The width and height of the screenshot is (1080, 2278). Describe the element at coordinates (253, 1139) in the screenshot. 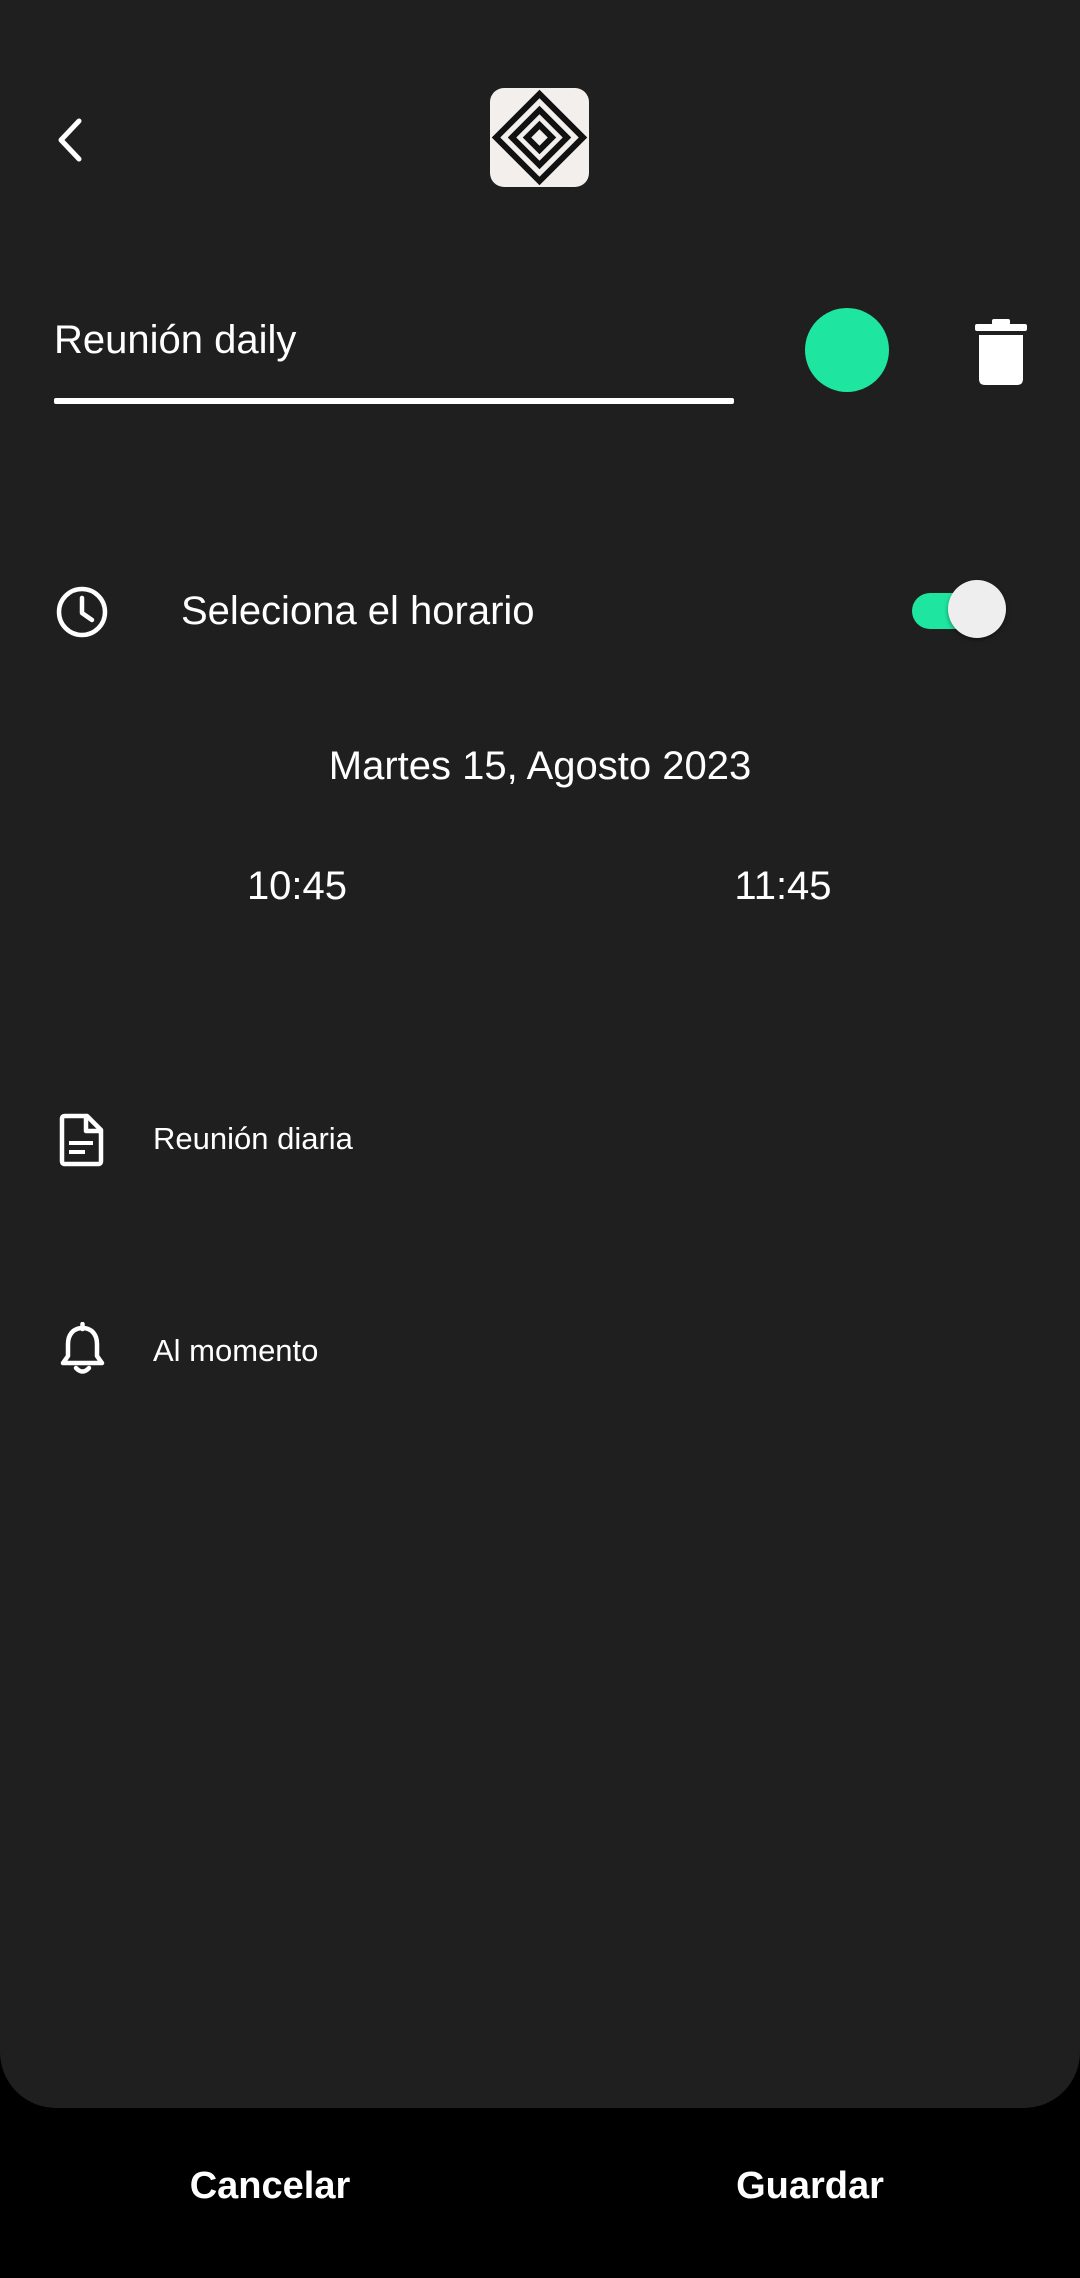

I see `description-text: Reunión diaria` at that location.